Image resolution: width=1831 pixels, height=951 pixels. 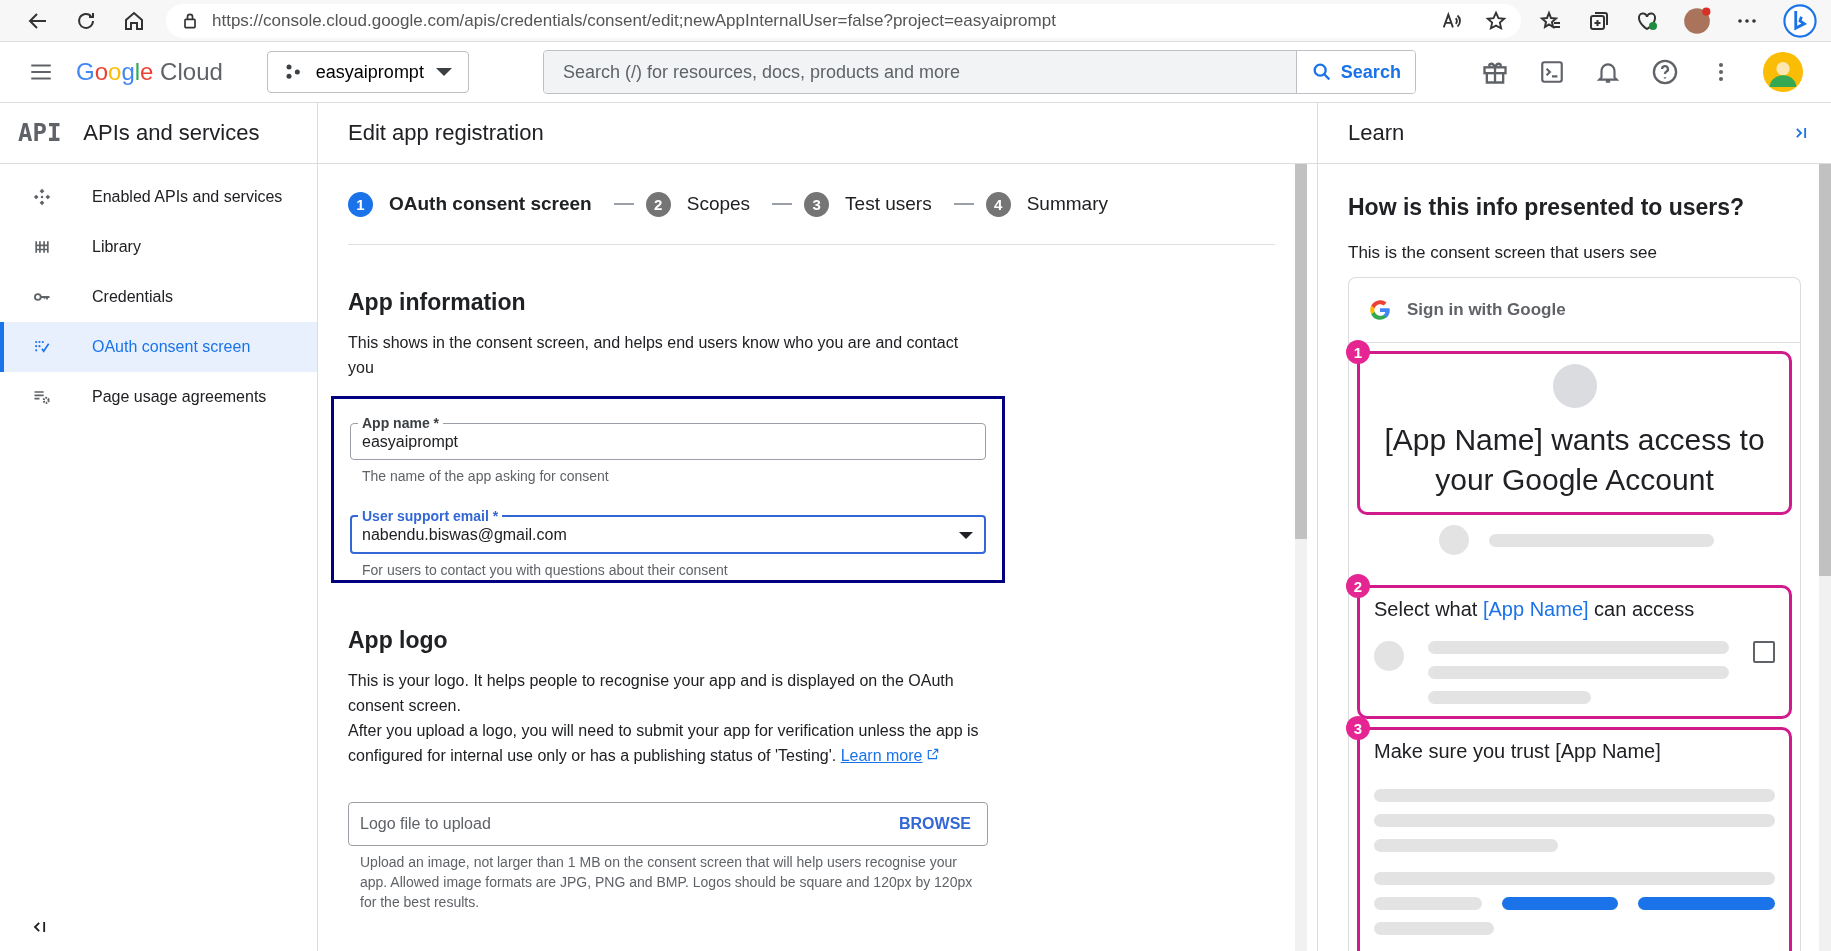 What do you see at coordinates (890, 755) in the screenshot?
I see `learn-more-link: Learn more` at bounding box center [890, 755].